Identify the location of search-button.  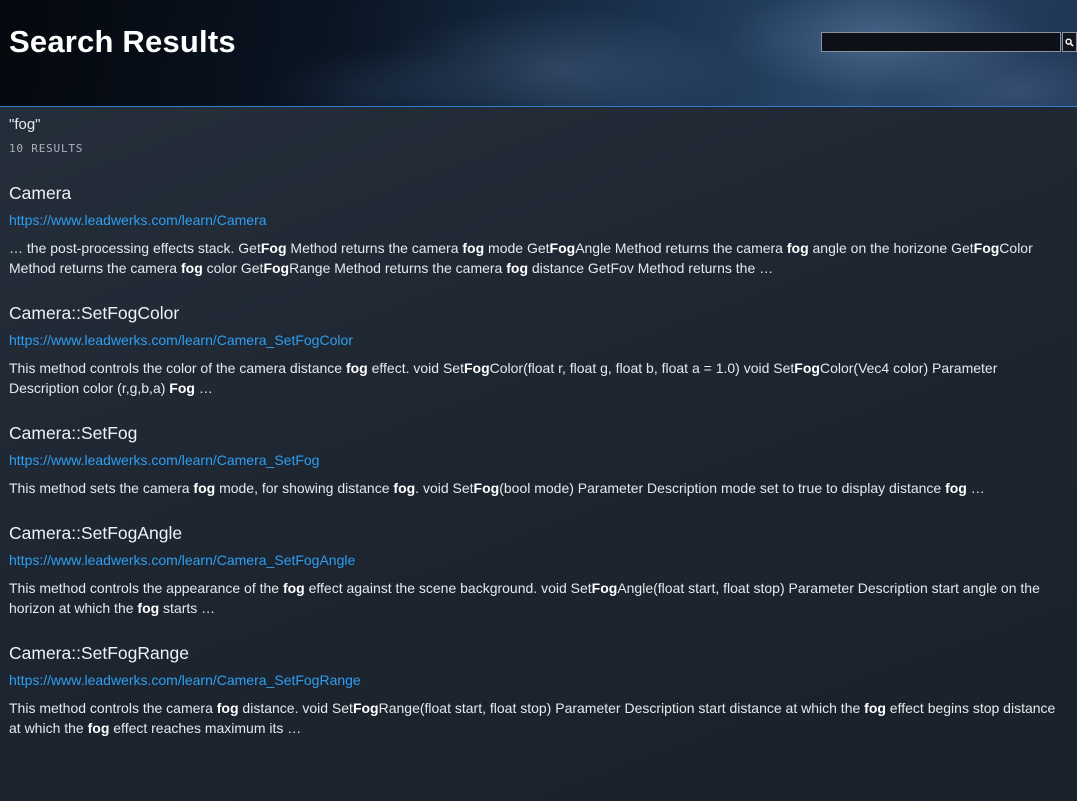
(1069, 42).